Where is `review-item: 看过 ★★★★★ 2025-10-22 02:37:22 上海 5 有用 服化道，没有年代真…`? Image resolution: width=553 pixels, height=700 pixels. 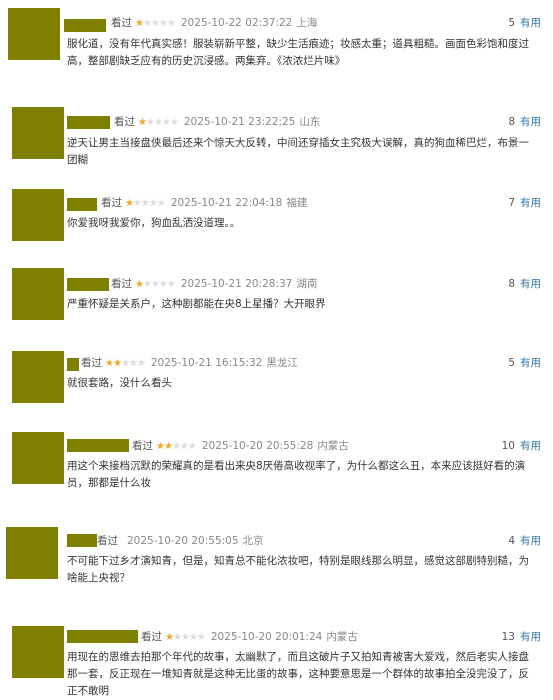 review-item: 看过 ★★★★★ 2025-10-22 02:37:22 上海 5 有用 服化道，没有年代真… is located at coordinates (276, 40).